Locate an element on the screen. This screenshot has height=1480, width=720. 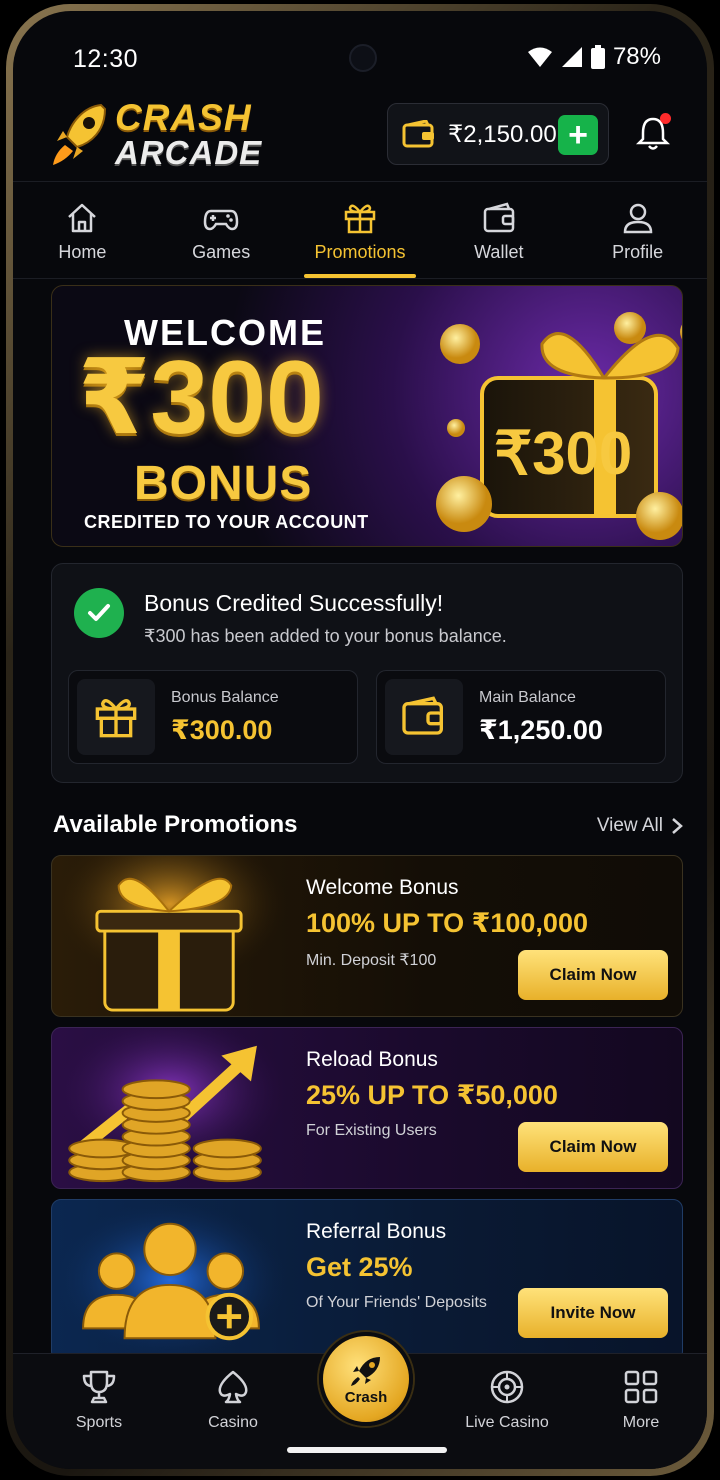
tab-label: Wallet is located at coordinates (499, 252).